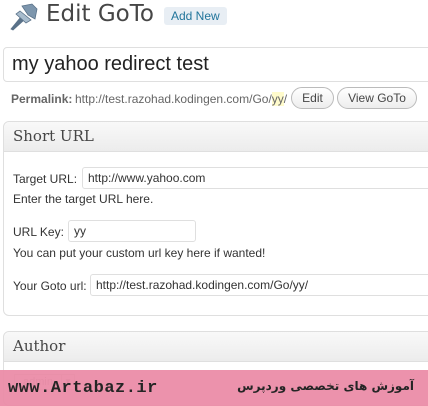  What do you see at coordinates (24, 17) in the screenshot?
I see `pushpin-icon` at bounding box center [24, 17].